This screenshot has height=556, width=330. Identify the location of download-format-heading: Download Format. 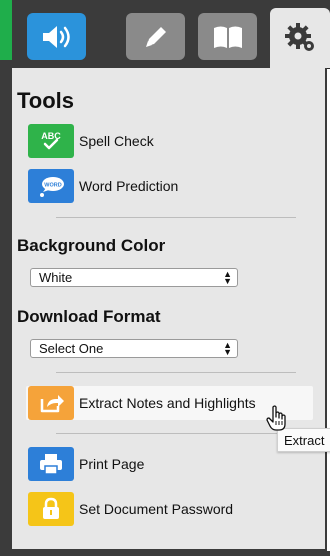
(89, 316).